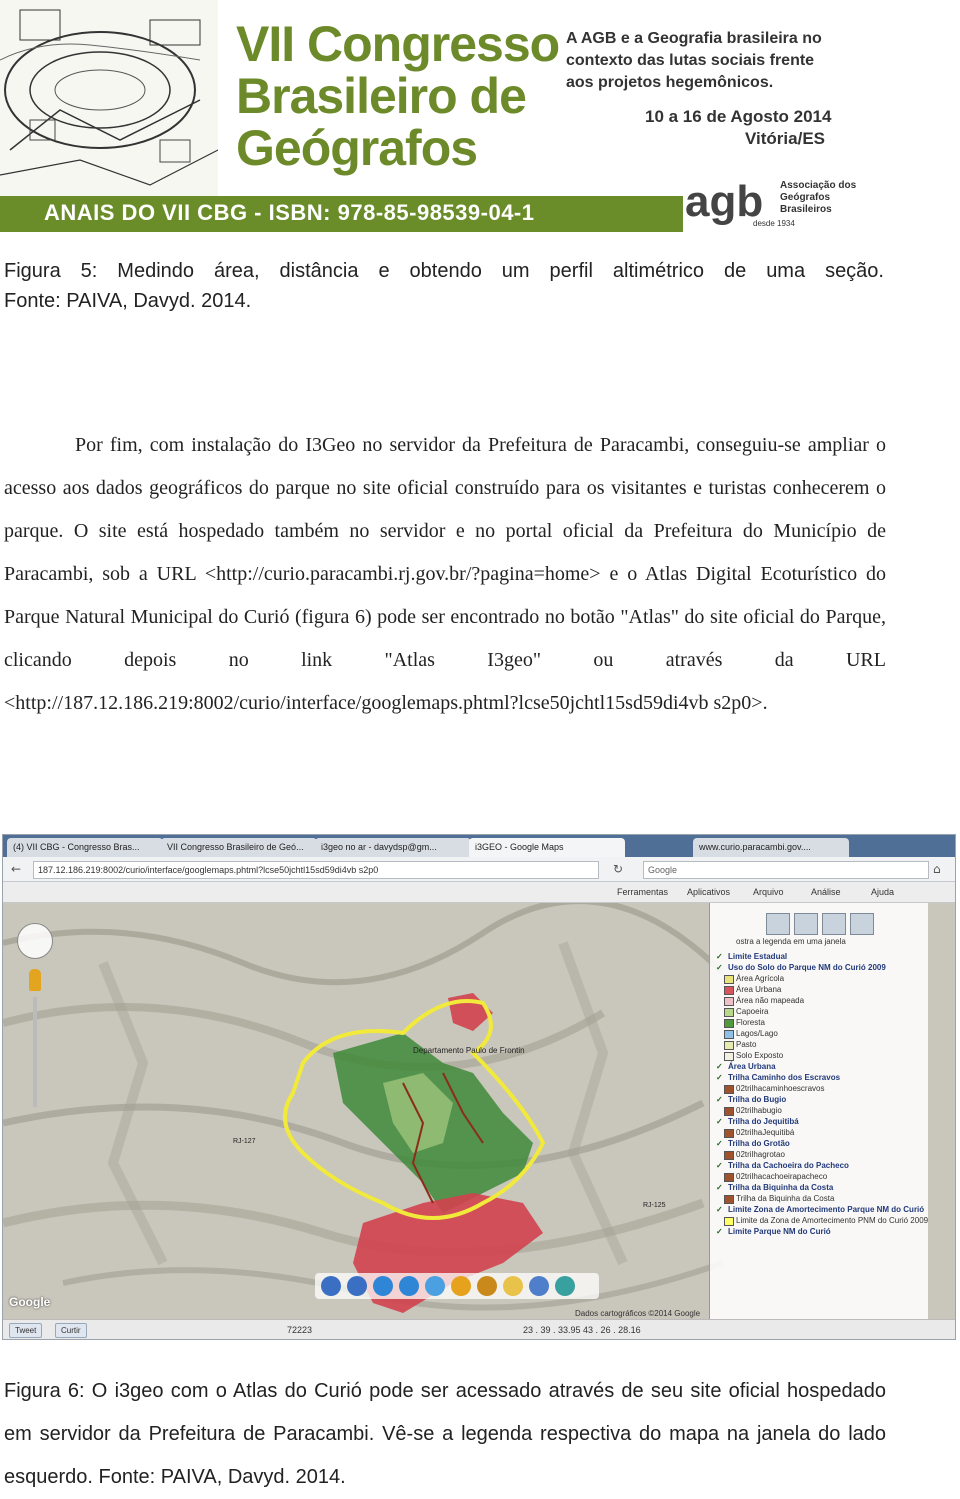  Describe the element at coordinates (128, 301) in the screenshot. I see `figure-5-source: Fonte: PAIVA, Davyd. 2014.` at that location.